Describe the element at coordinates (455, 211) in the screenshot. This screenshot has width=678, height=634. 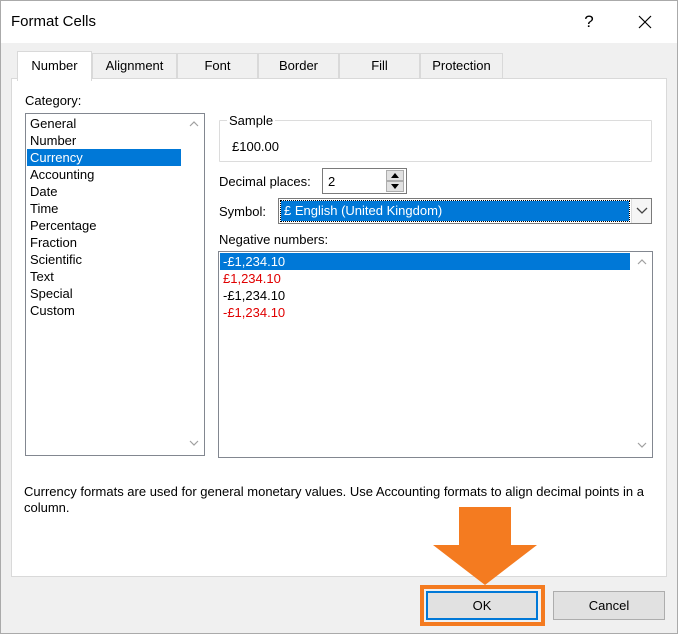
I see `symbol-selected-value: £ English (United Kingdom)` at that location.